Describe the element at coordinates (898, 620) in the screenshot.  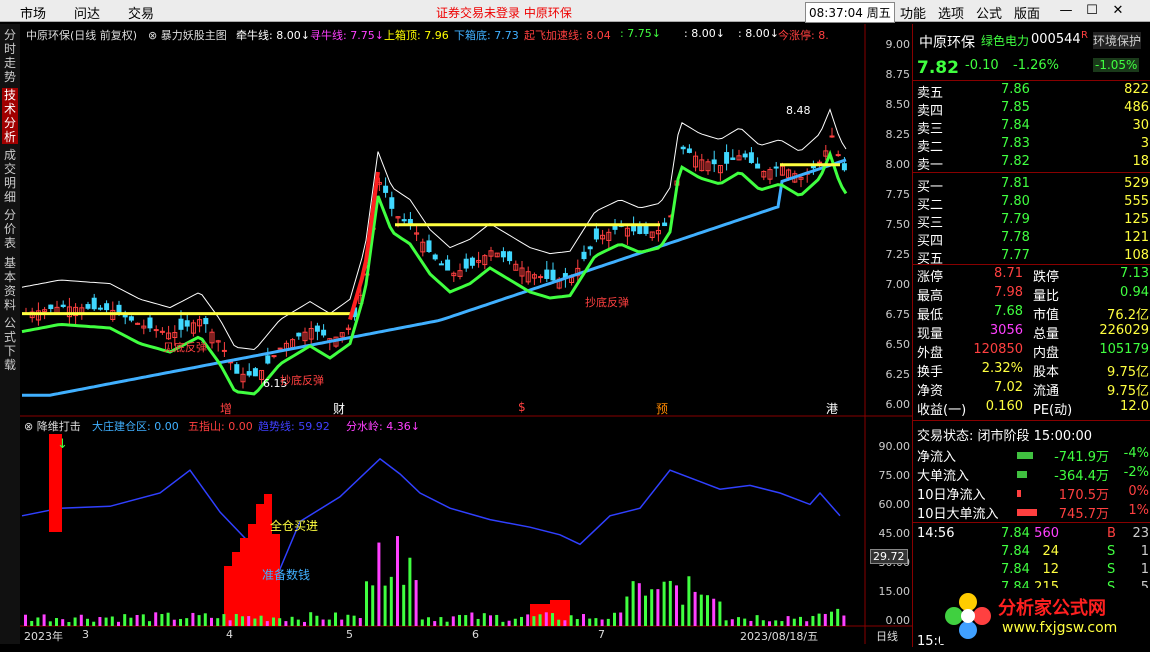
I see `sub-tick: 0.00` at that location.